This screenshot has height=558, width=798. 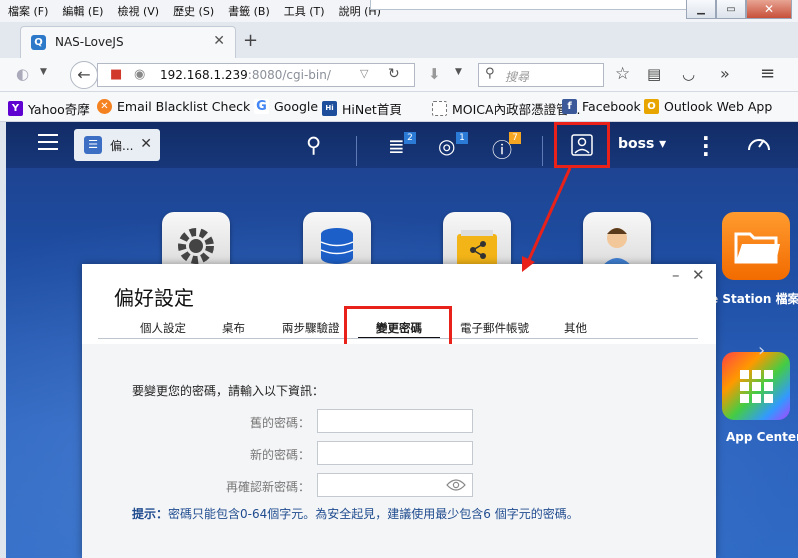 I want to click on tab-wallpaper: 桌布, so click(x=233, y=328).